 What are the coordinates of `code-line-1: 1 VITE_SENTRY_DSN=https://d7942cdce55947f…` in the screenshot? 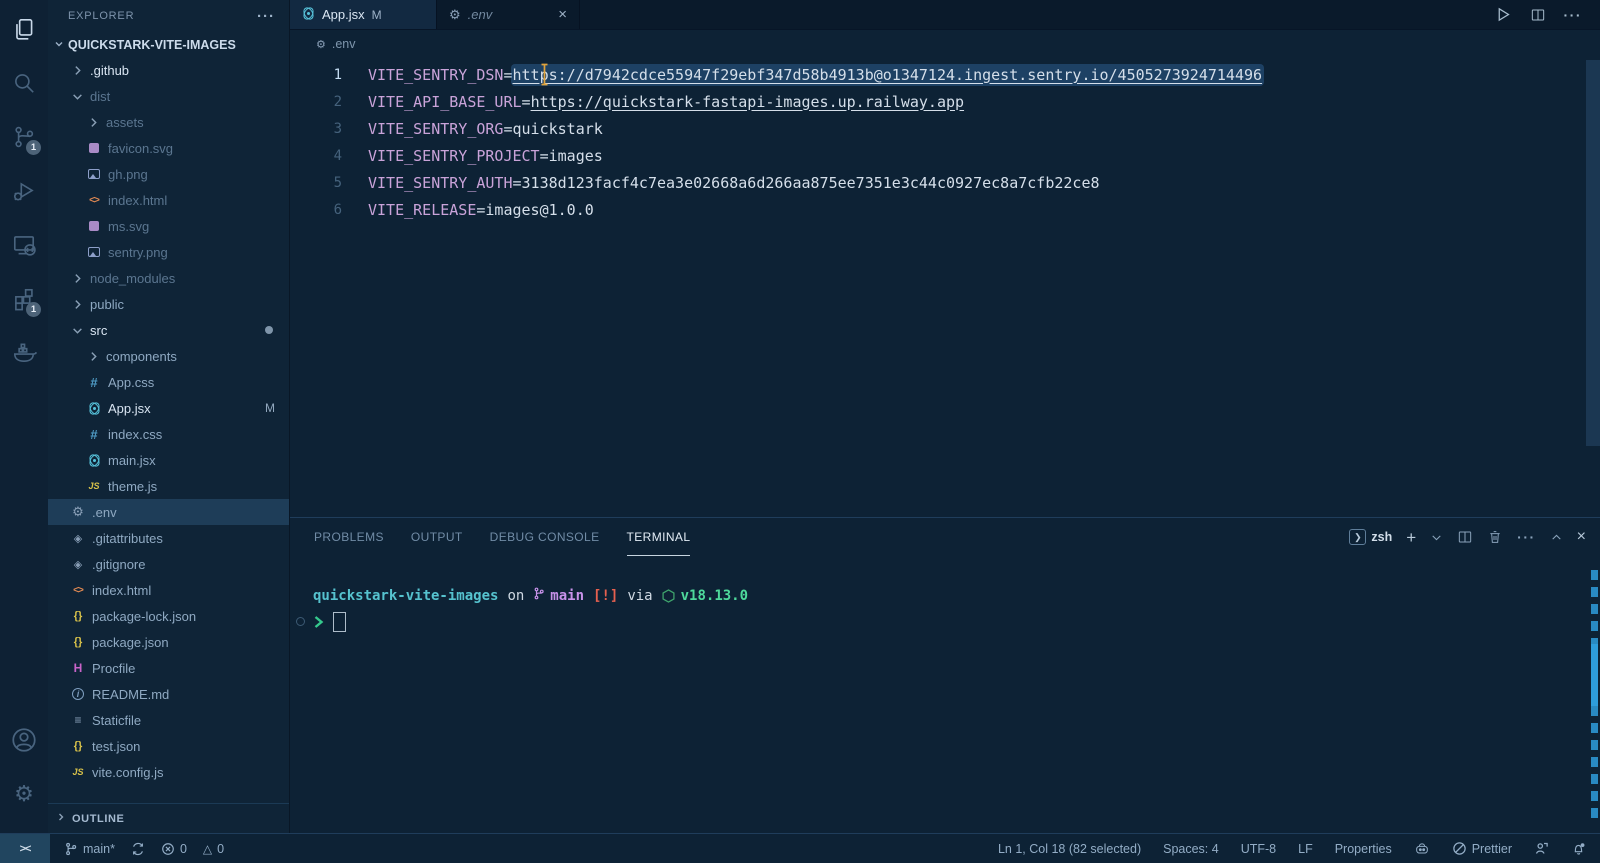 It's located at (945, 74).